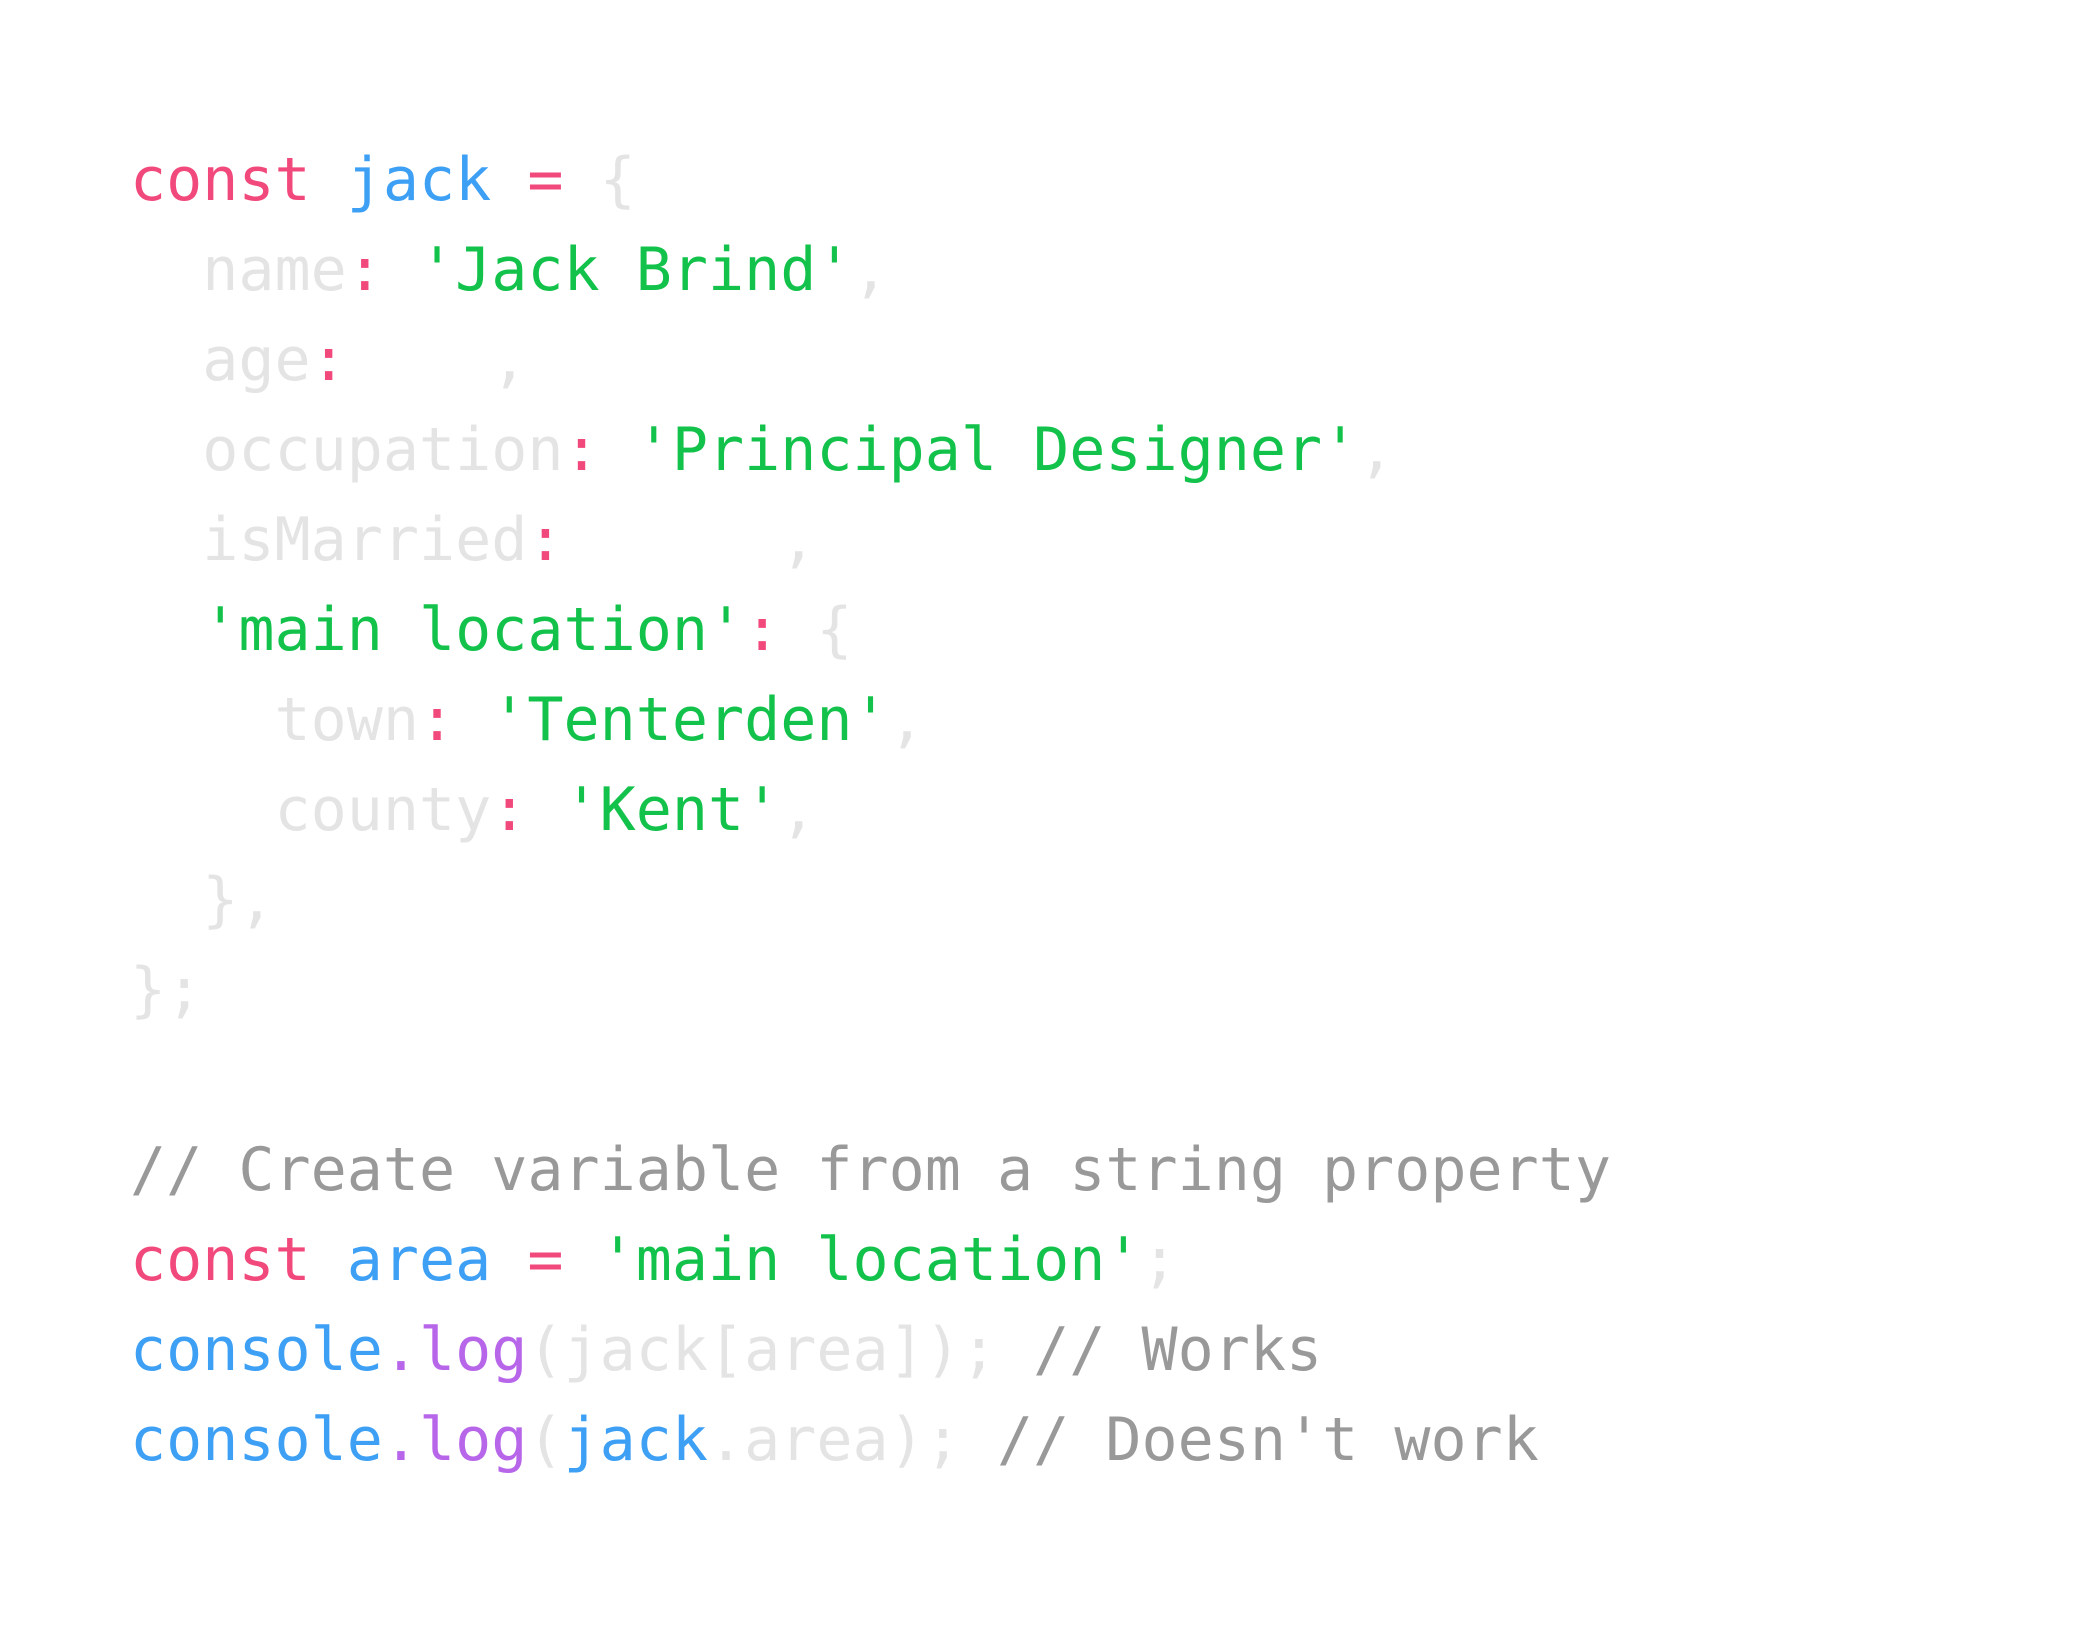  What do you see at coordinates (997, 450) in the screenshot?
I see `code-token: 'Principal Designer'` at bounding box center [997, 450].